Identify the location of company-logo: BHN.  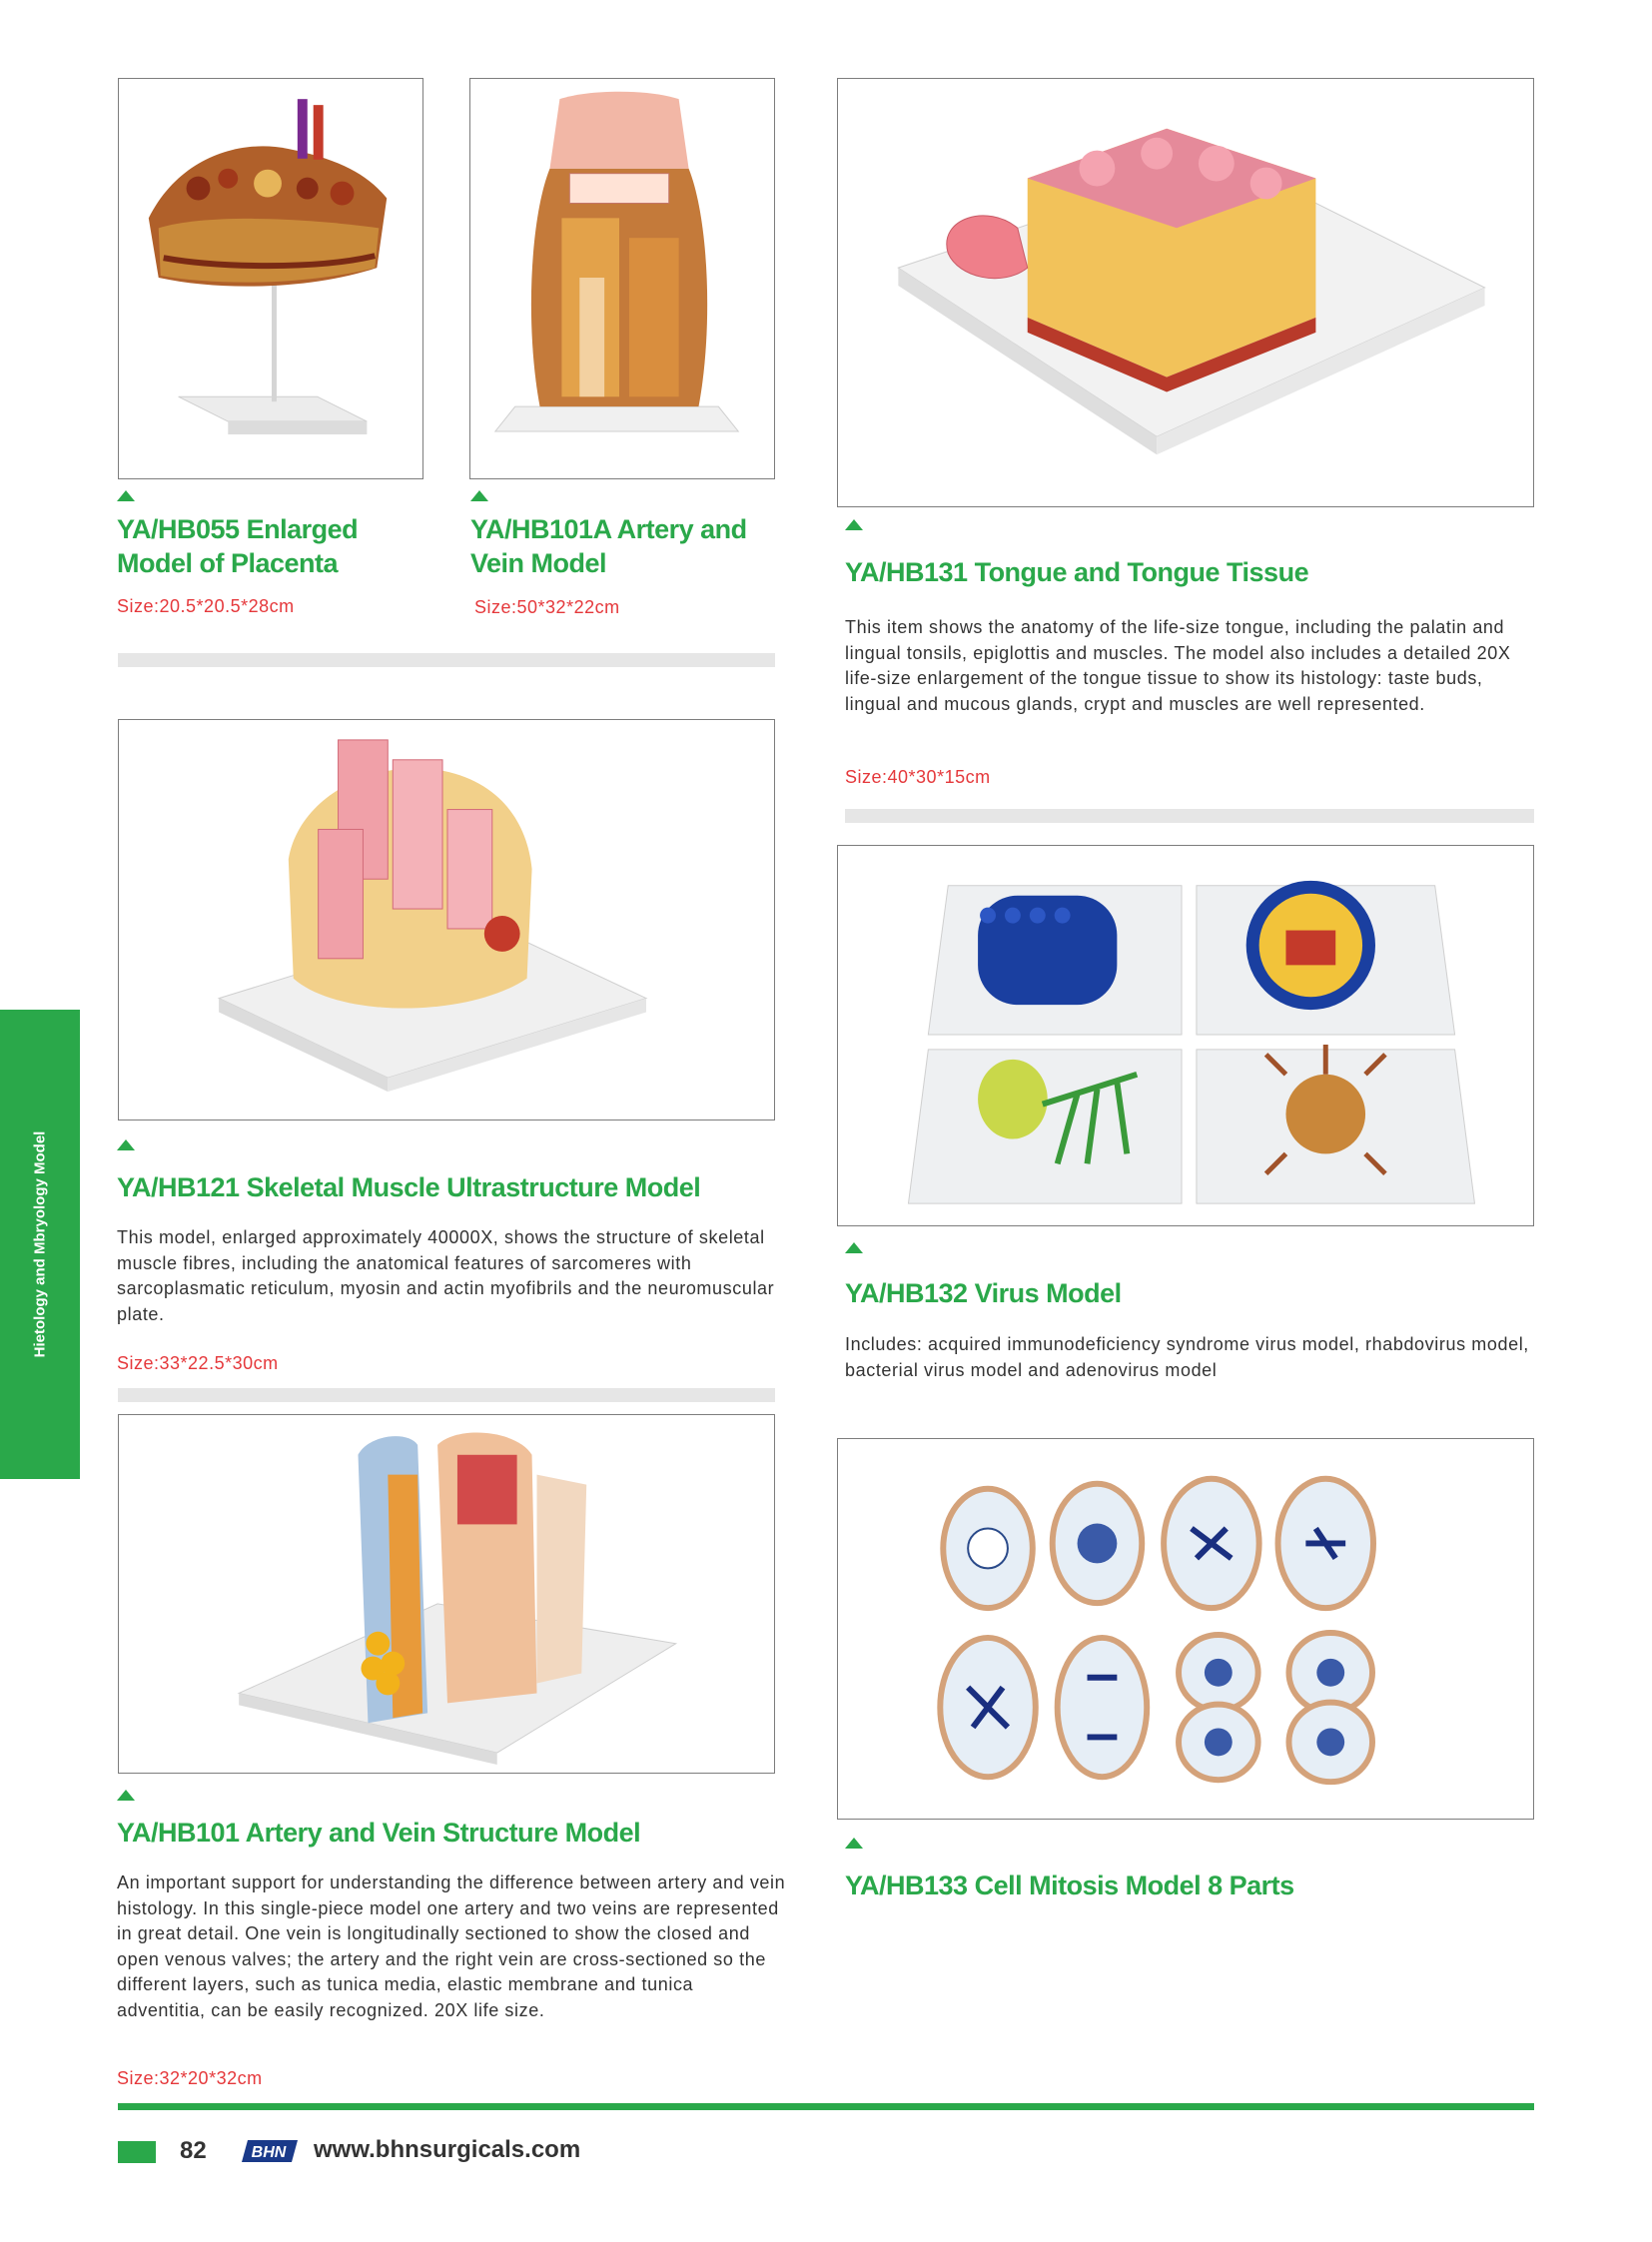
(270, 2151).